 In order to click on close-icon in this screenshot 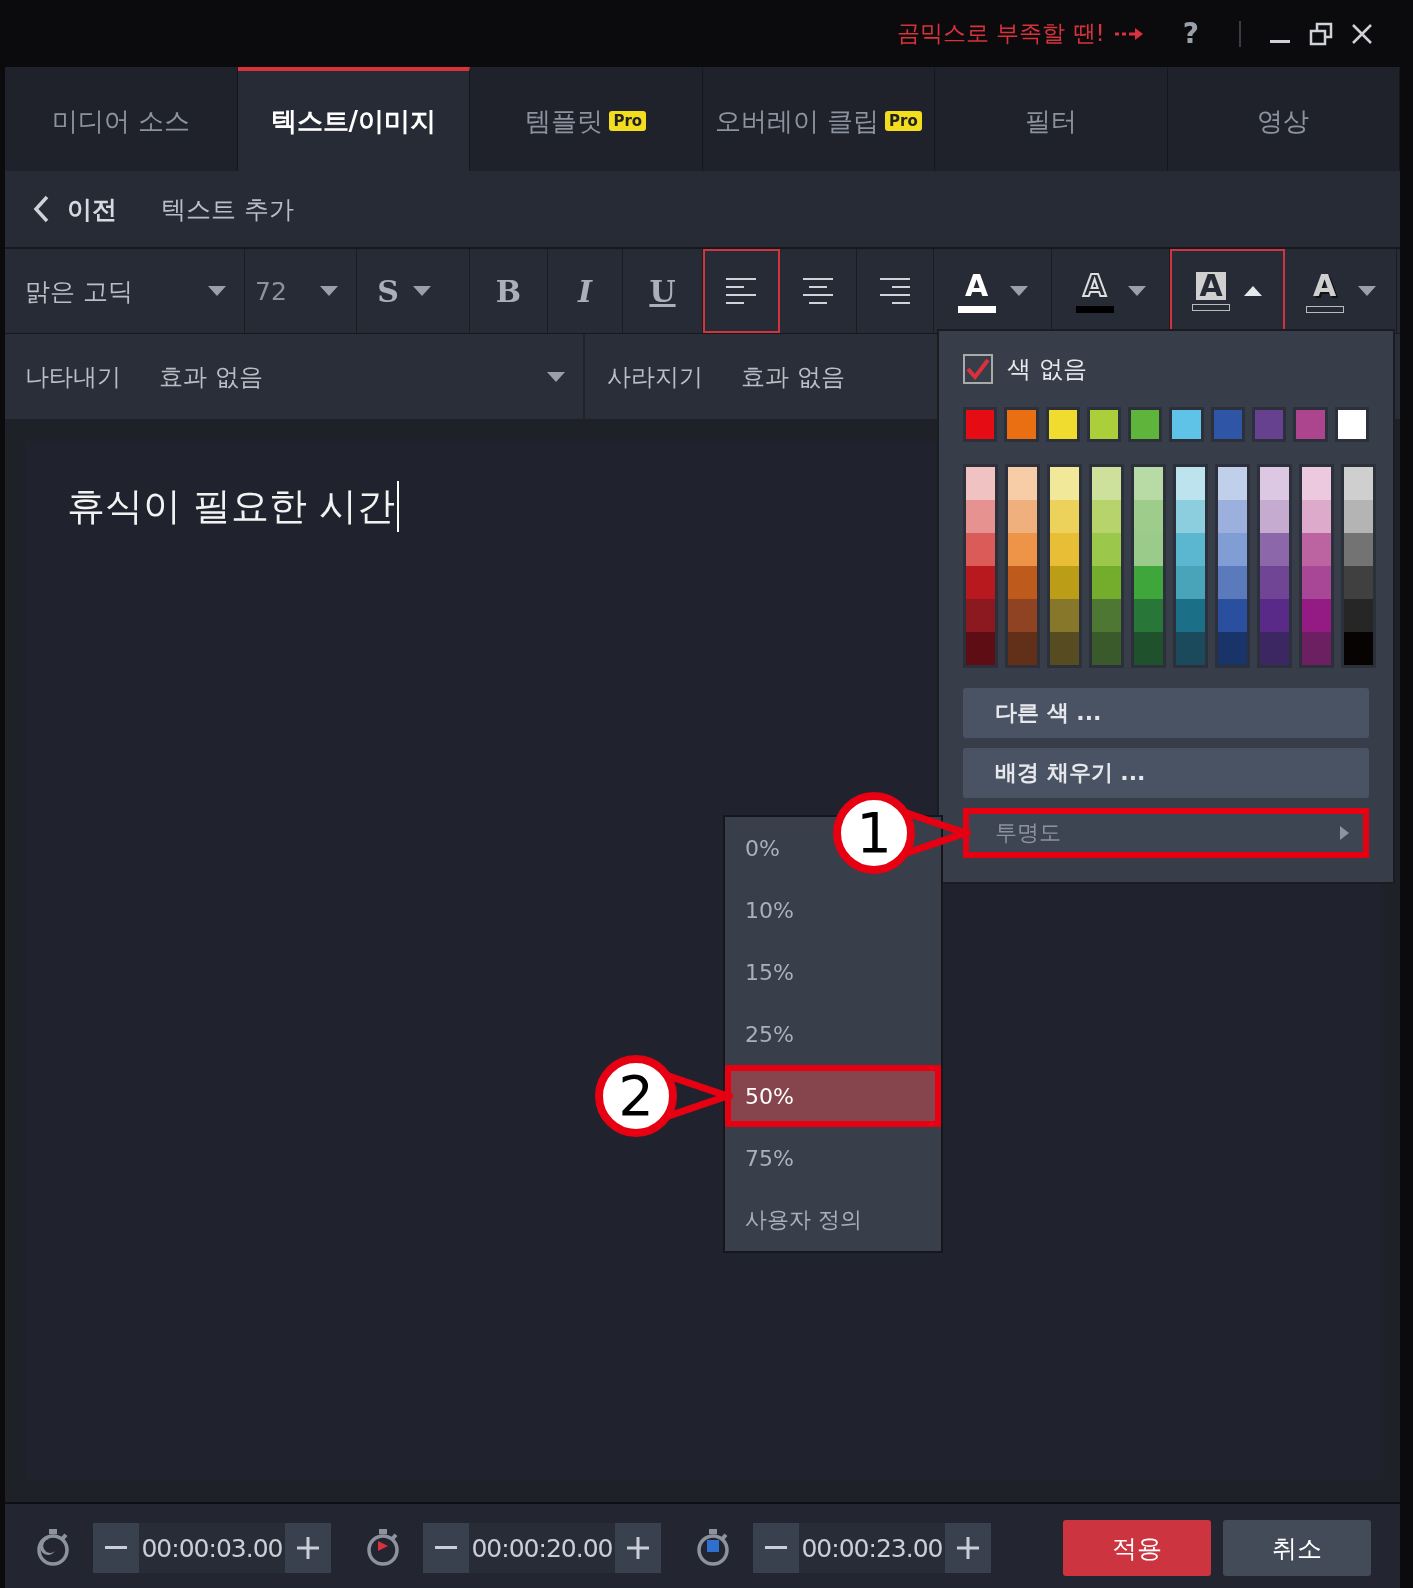, I will do `click(1362, 33)`.